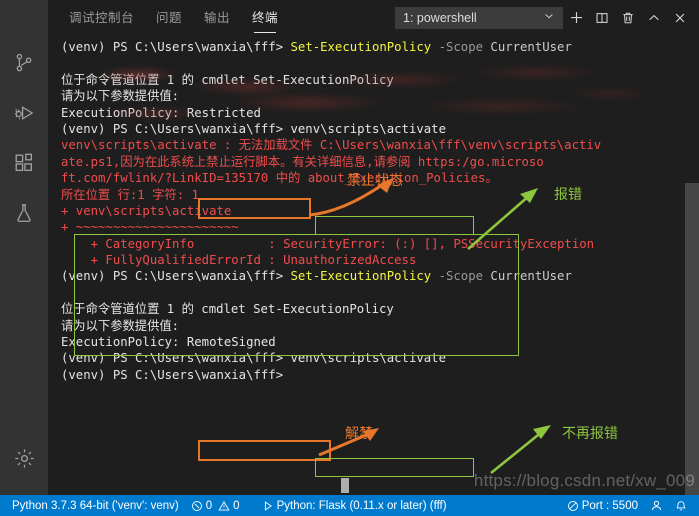 The image size is (699, 516). I want to click on play-icon, so click(268, 506).